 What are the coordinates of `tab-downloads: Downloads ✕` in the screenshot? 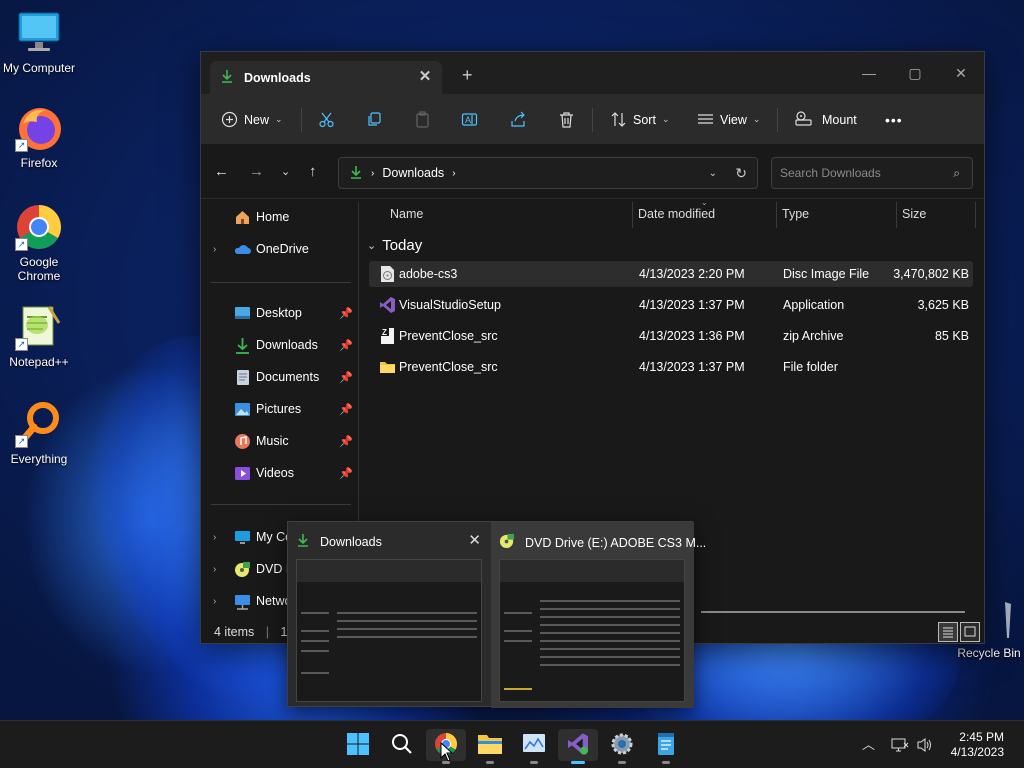 It's located at (326, 77).